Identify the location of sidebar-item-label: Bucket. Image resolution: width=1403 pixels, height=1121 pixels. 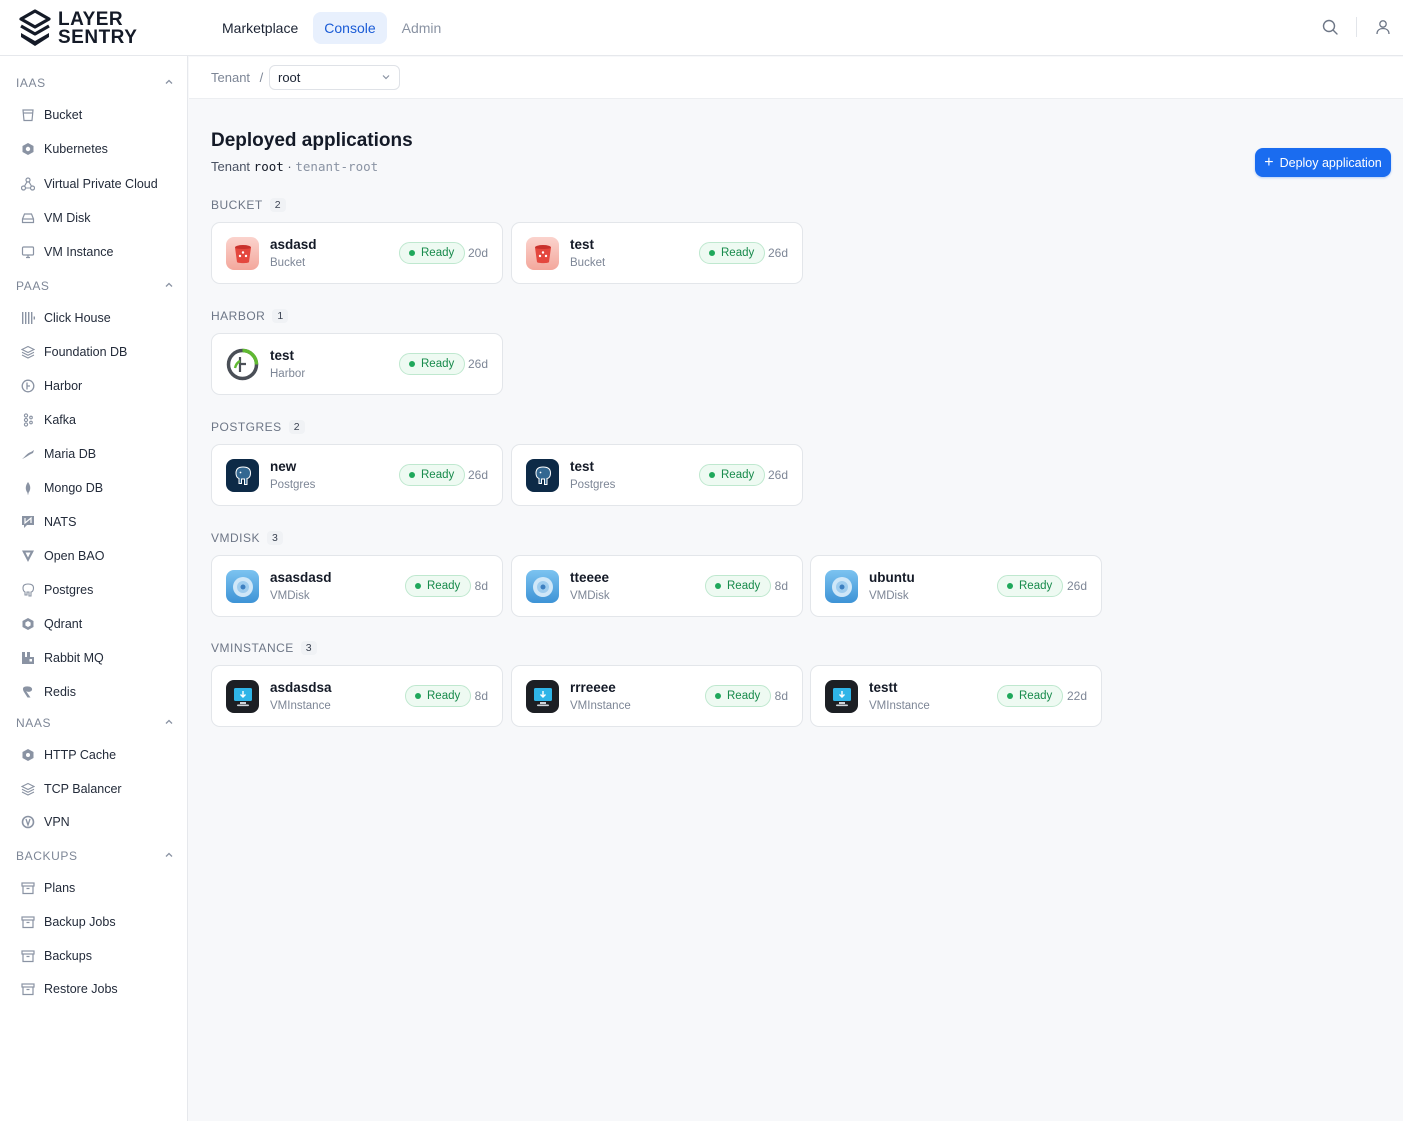
(63, 115).